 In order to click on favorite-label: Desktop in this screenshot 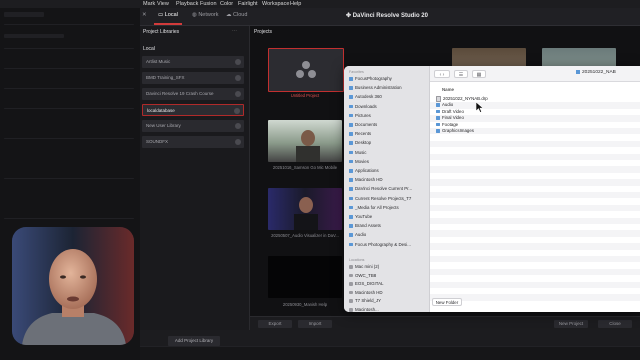, I will do `click(363, 143)`.